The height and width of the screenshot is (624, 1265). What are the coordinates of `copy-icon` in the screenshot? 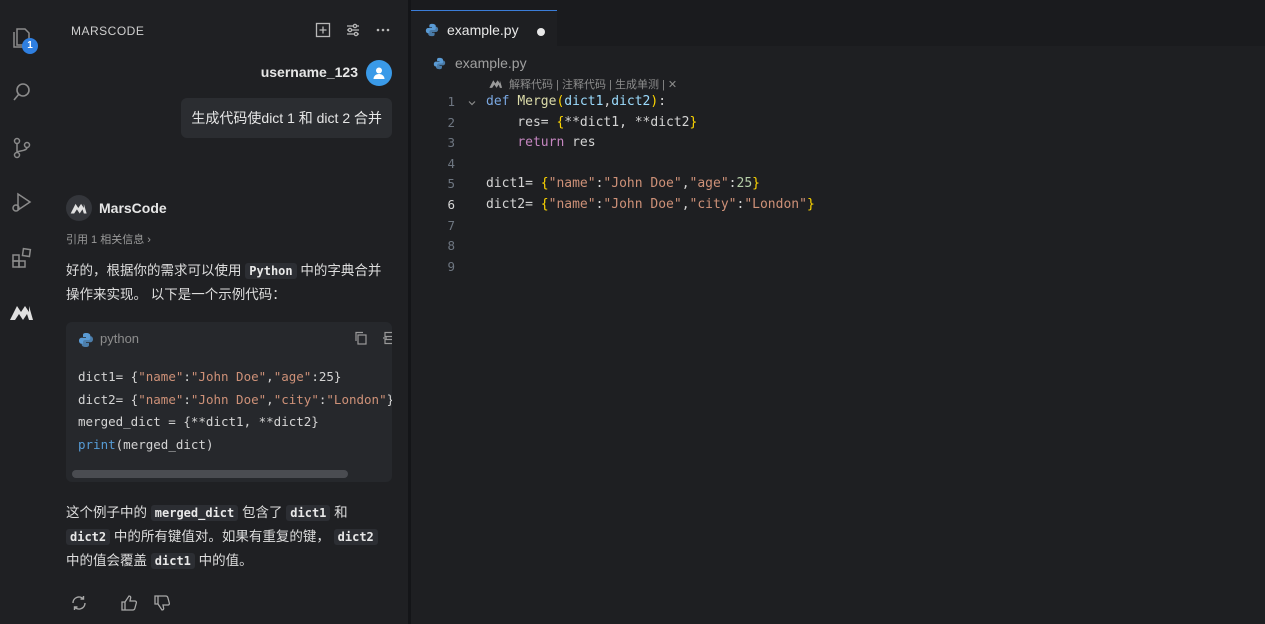 It's located at (361, 338).